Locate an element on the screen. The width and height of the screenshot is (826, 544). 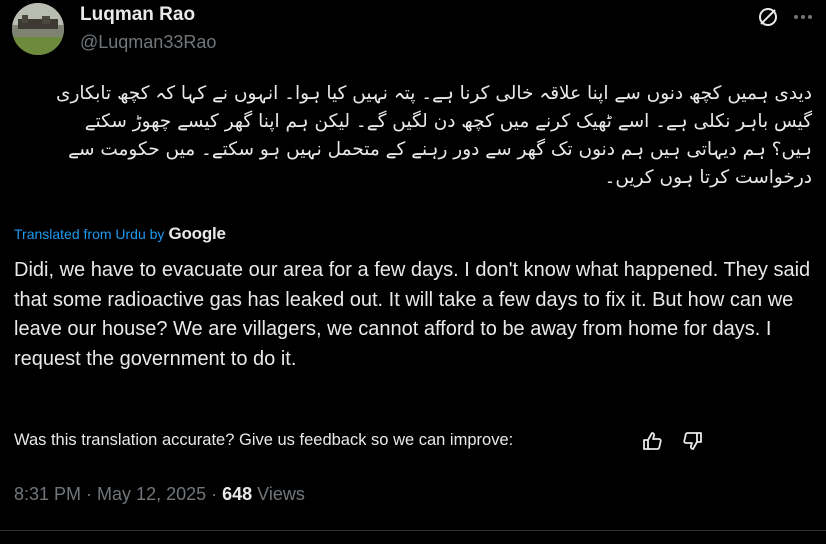
tweet-time: 8:31 PM is located at coordinates (47, 494).